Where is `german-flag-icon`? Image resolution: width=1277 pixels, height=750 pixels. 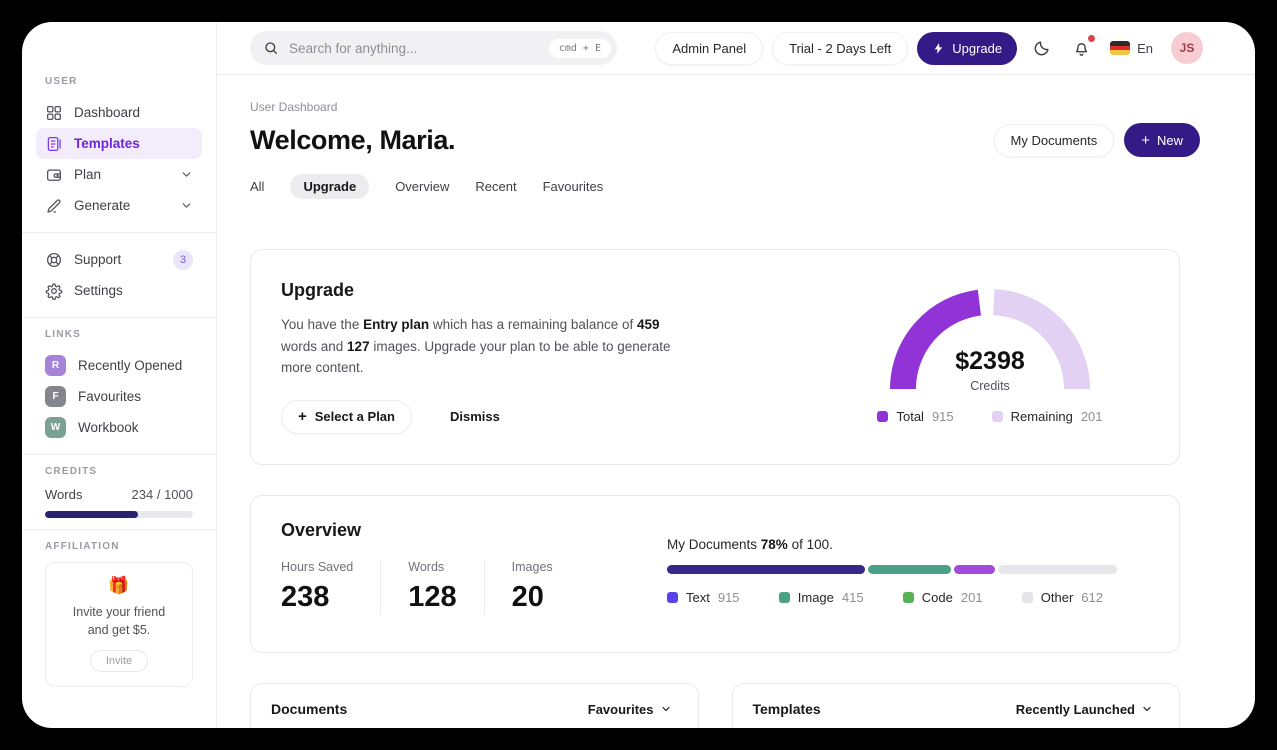 german-flag-icon is located at coordinates (1120, 48).